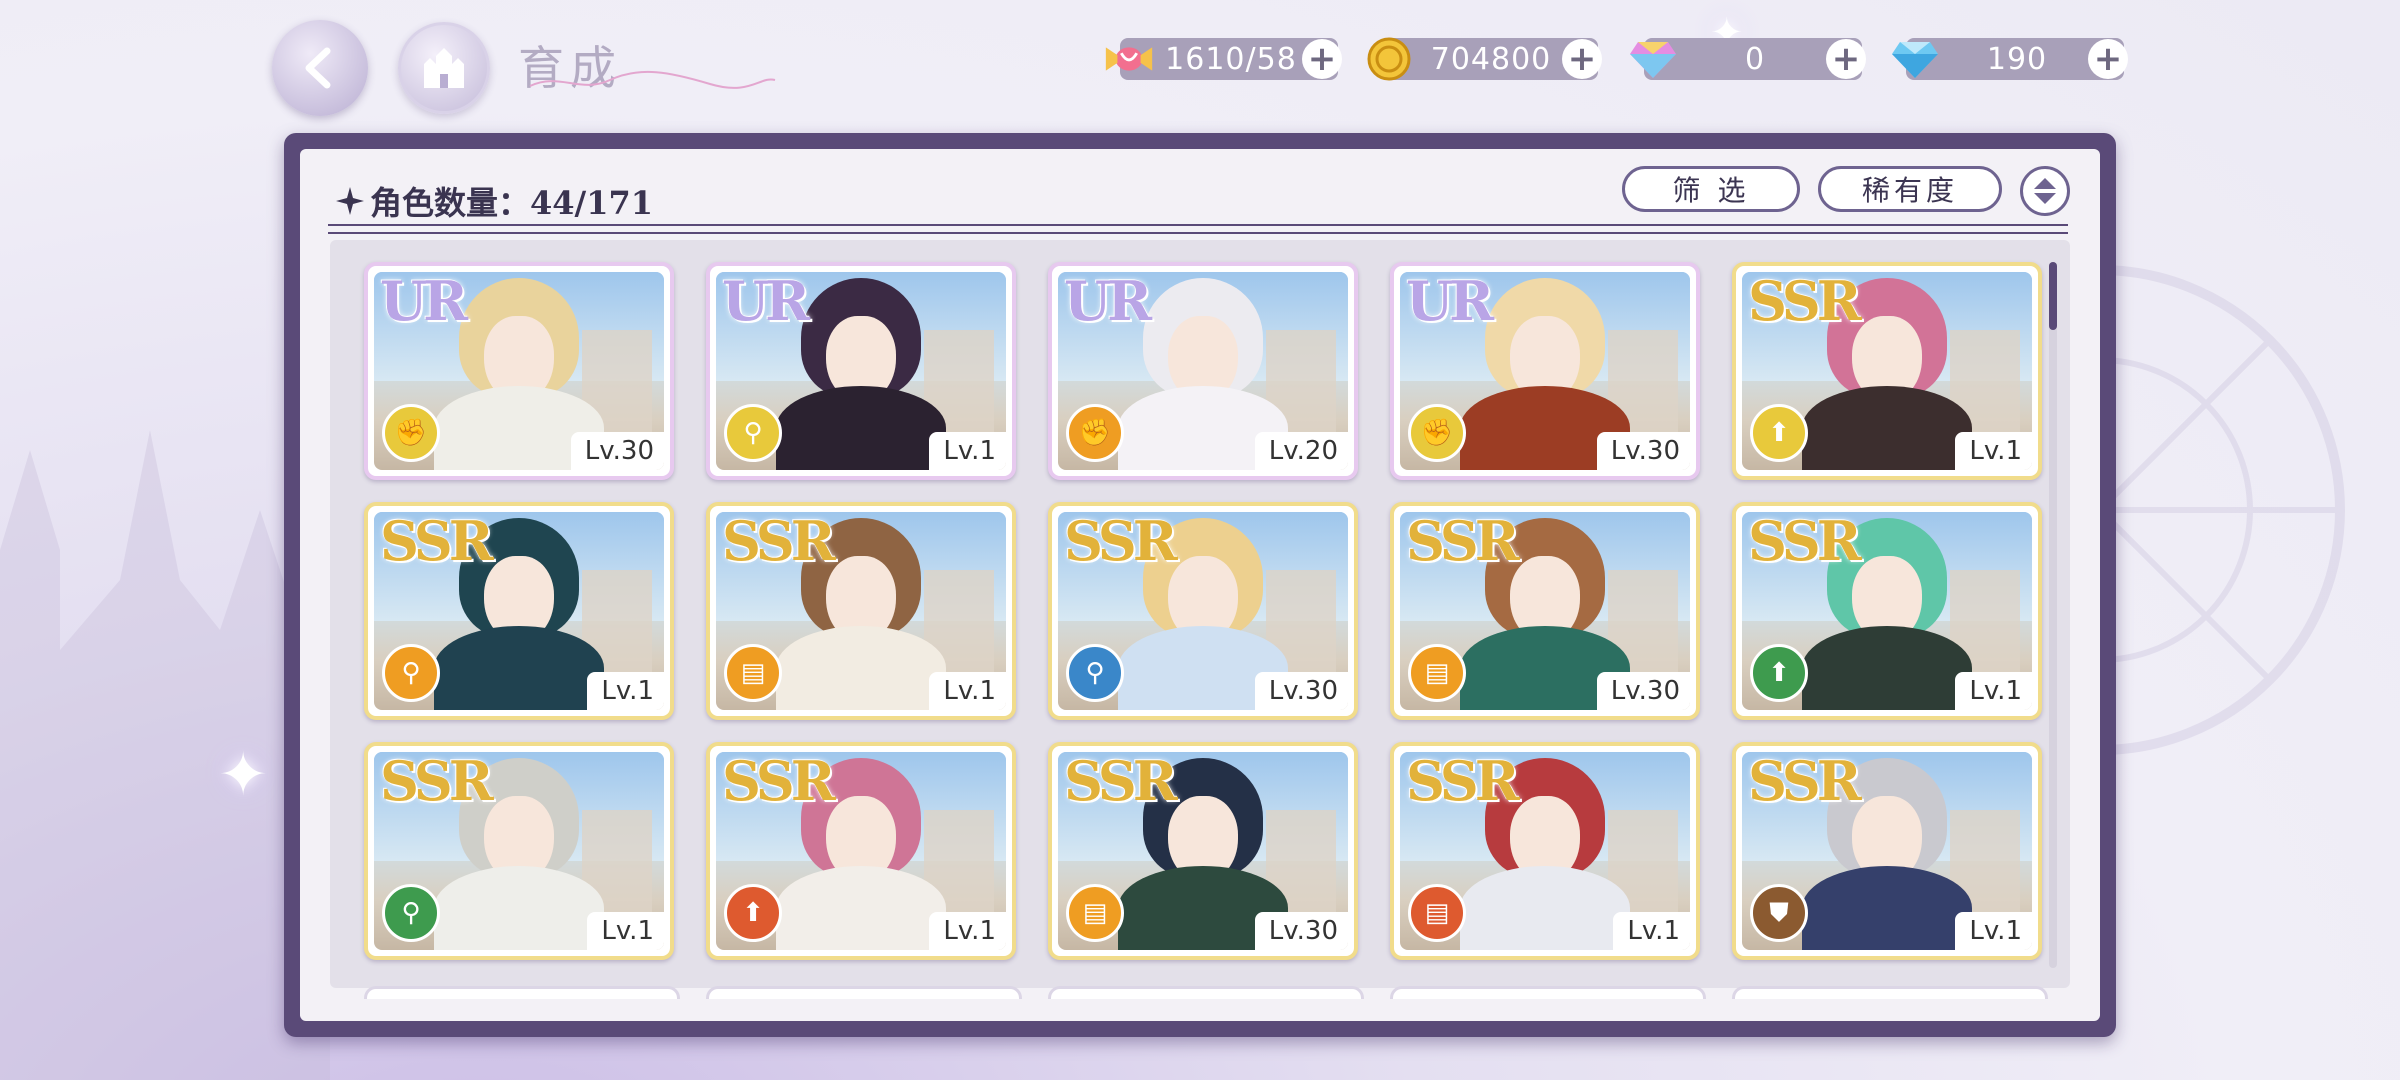 This screenshot has width=2400, height=1080. I want to click on gold-resource: 704800 +, so click(1484, 59).